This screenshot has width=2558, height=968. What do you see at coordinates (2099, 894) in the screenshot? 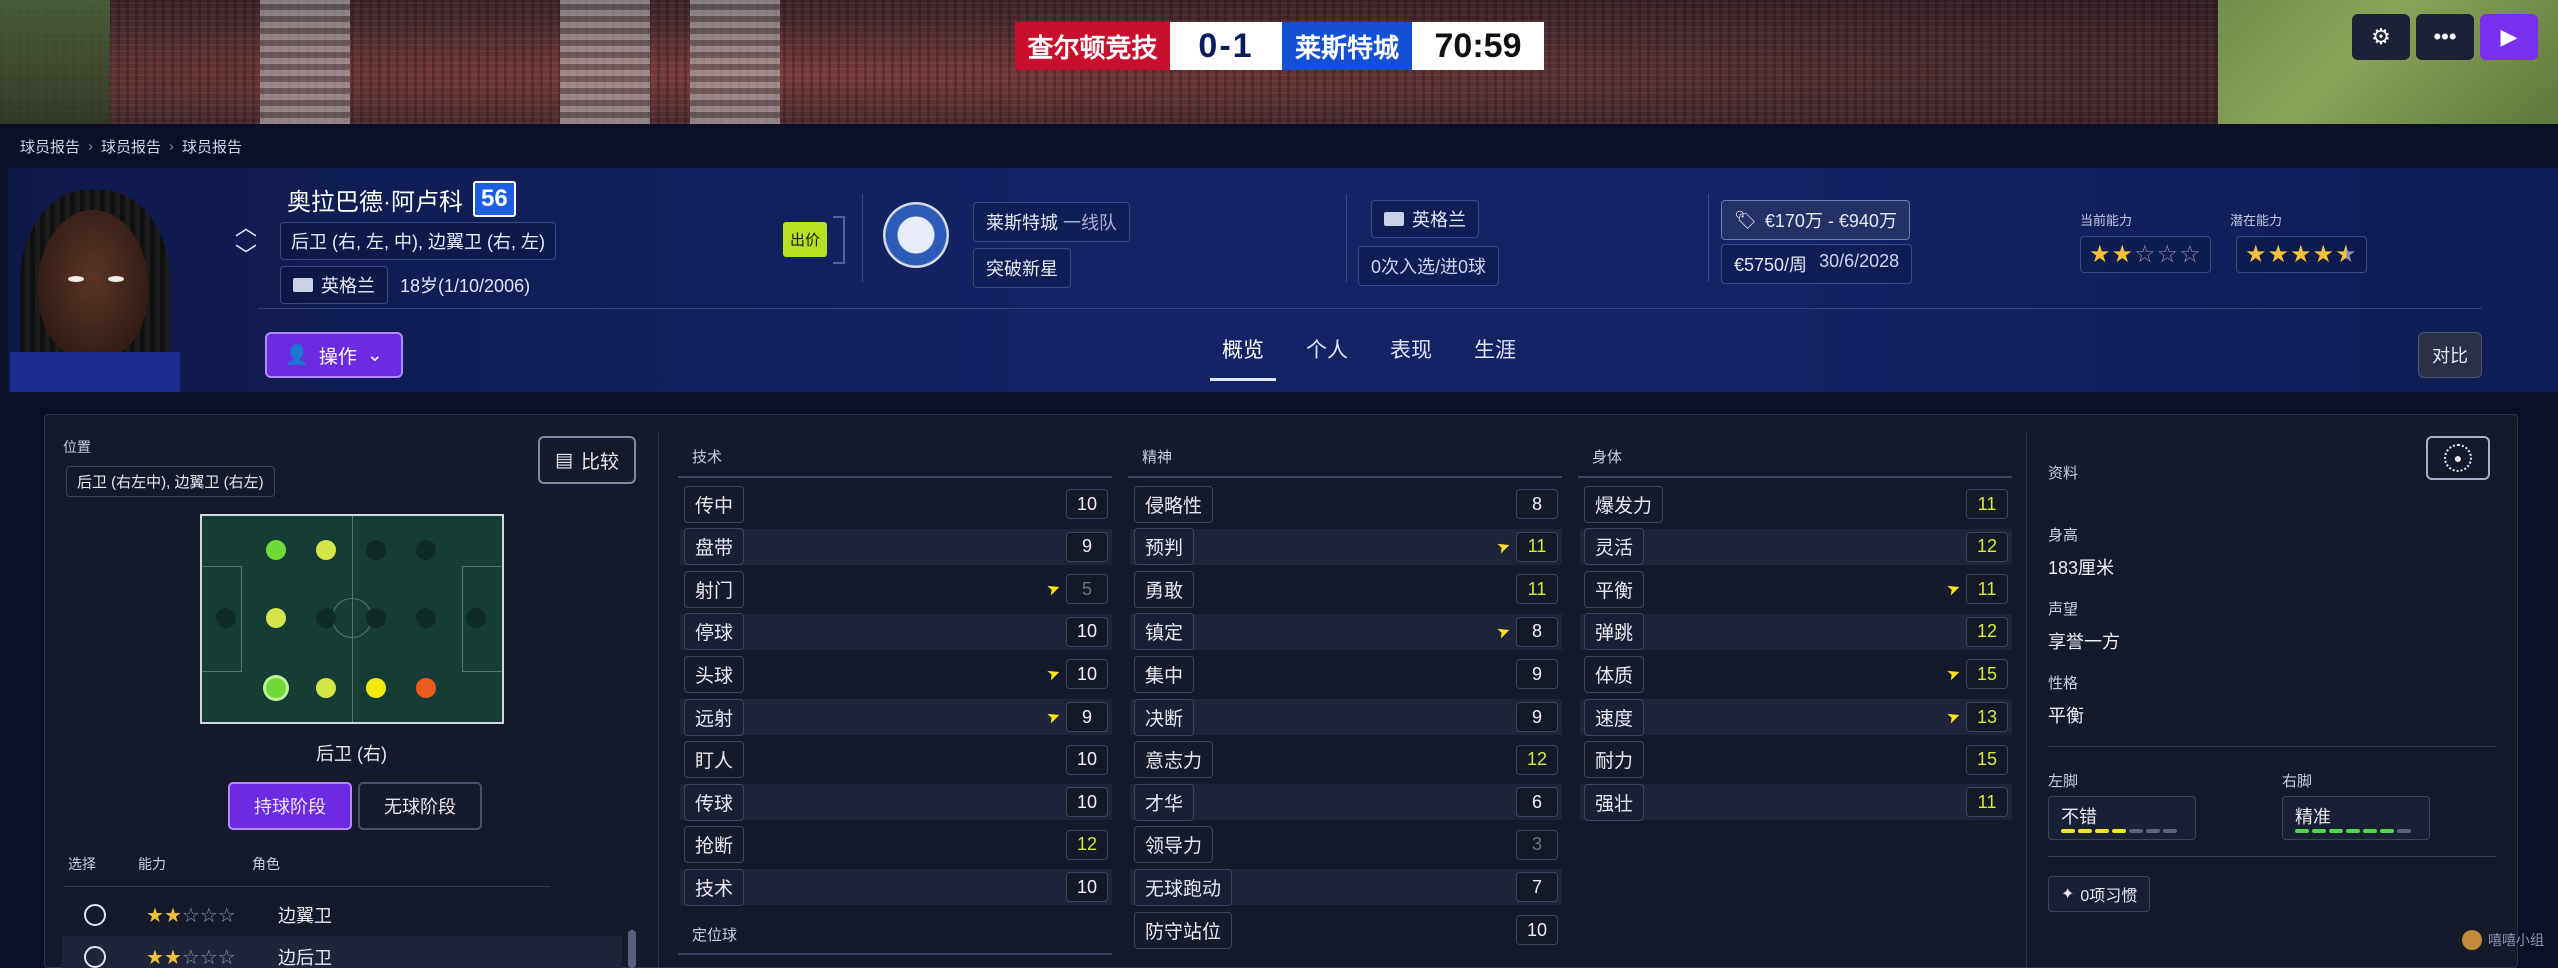
I see `habits-chip: ✦ 0项习惯` at bounding box center [2099, 894].